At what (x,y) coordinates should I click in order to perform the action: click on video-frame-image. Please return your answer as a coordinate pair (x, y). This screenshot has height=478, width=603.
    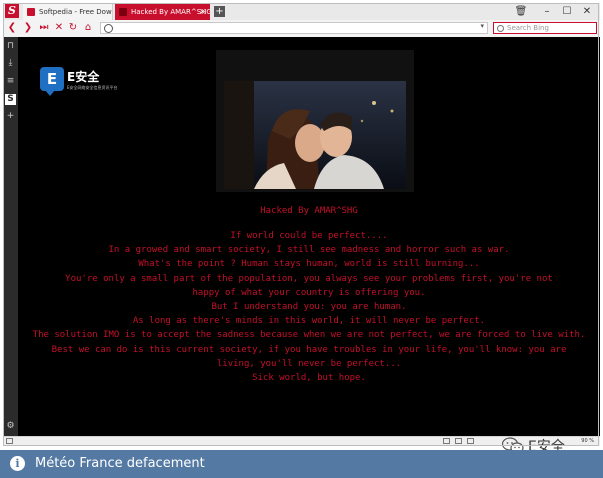
    Looking at the image, I should click on (315, 135).